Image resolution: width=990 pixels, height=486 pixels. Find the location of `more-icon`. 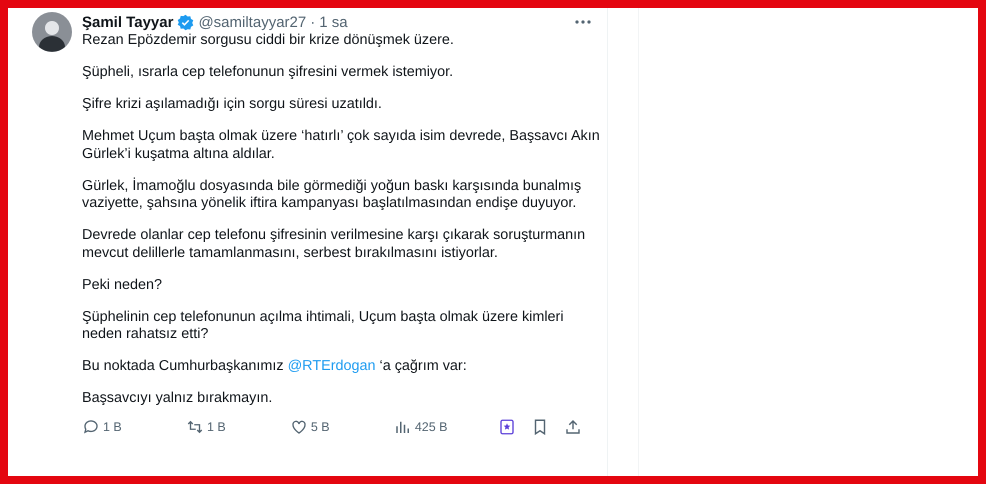

more-icon is located at coordinates (583, 22).